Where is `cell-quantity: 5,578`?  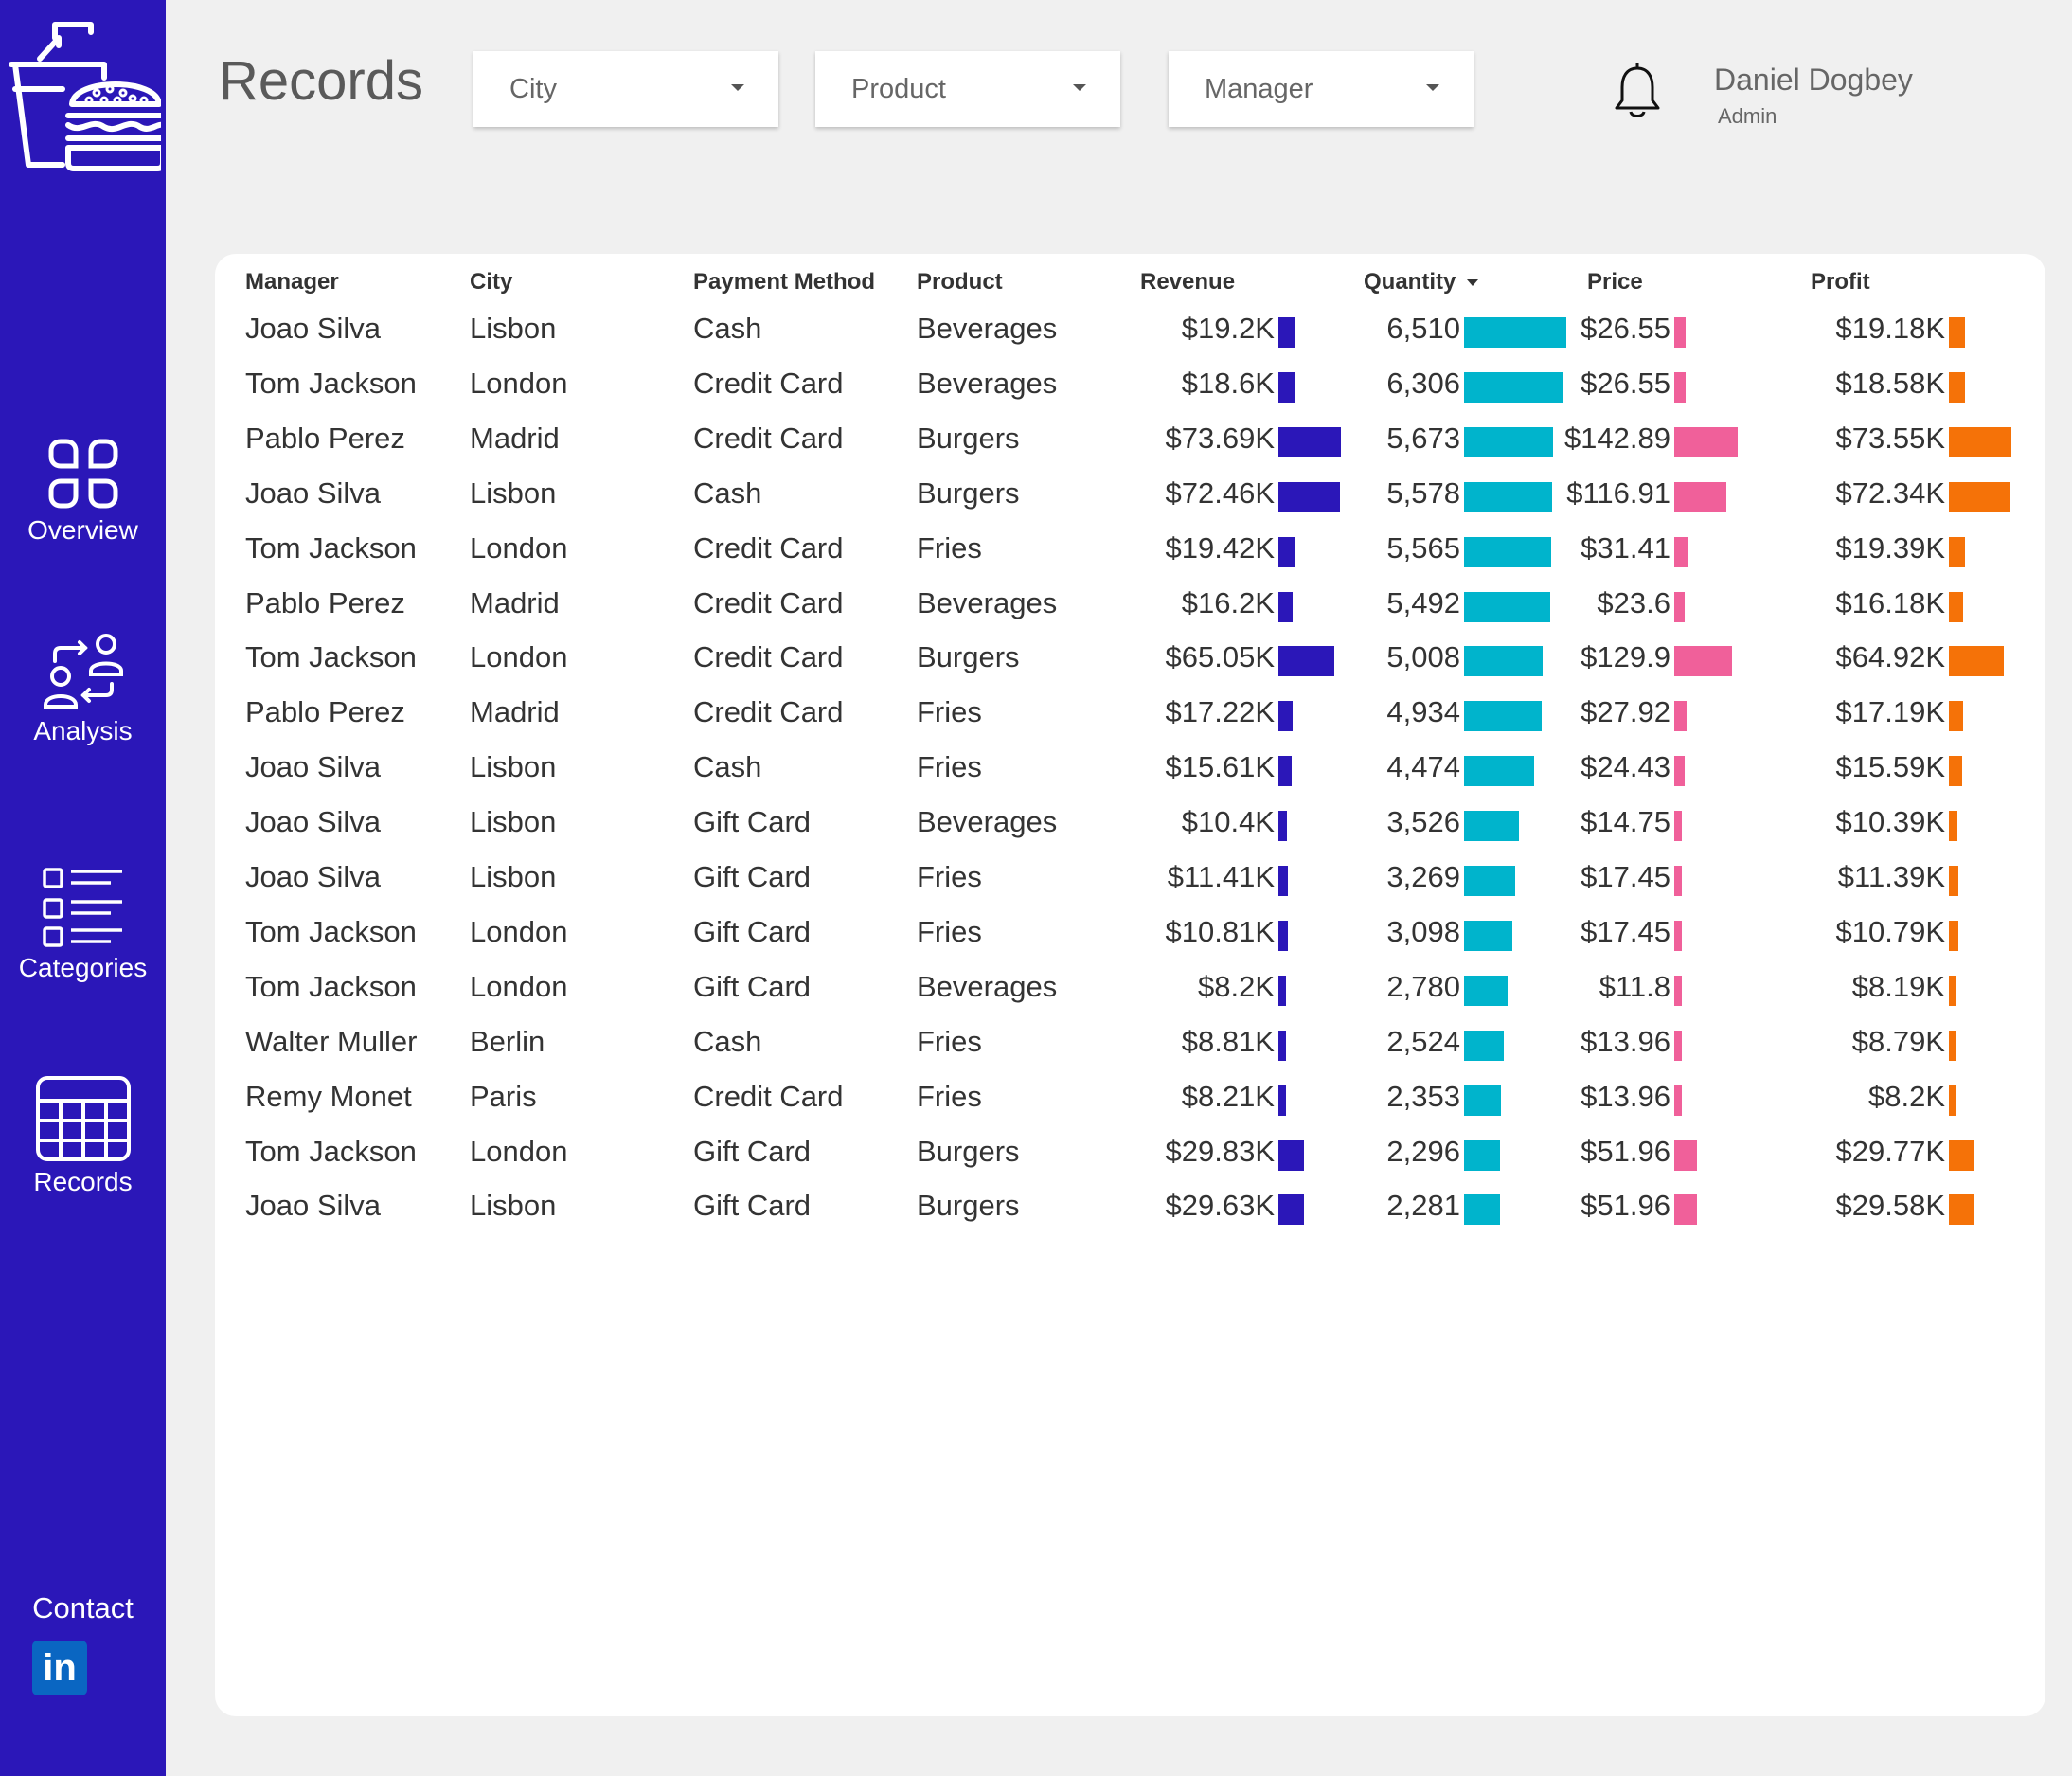 cell-quantity: 5,578 is located at coordinates (1423, 492).